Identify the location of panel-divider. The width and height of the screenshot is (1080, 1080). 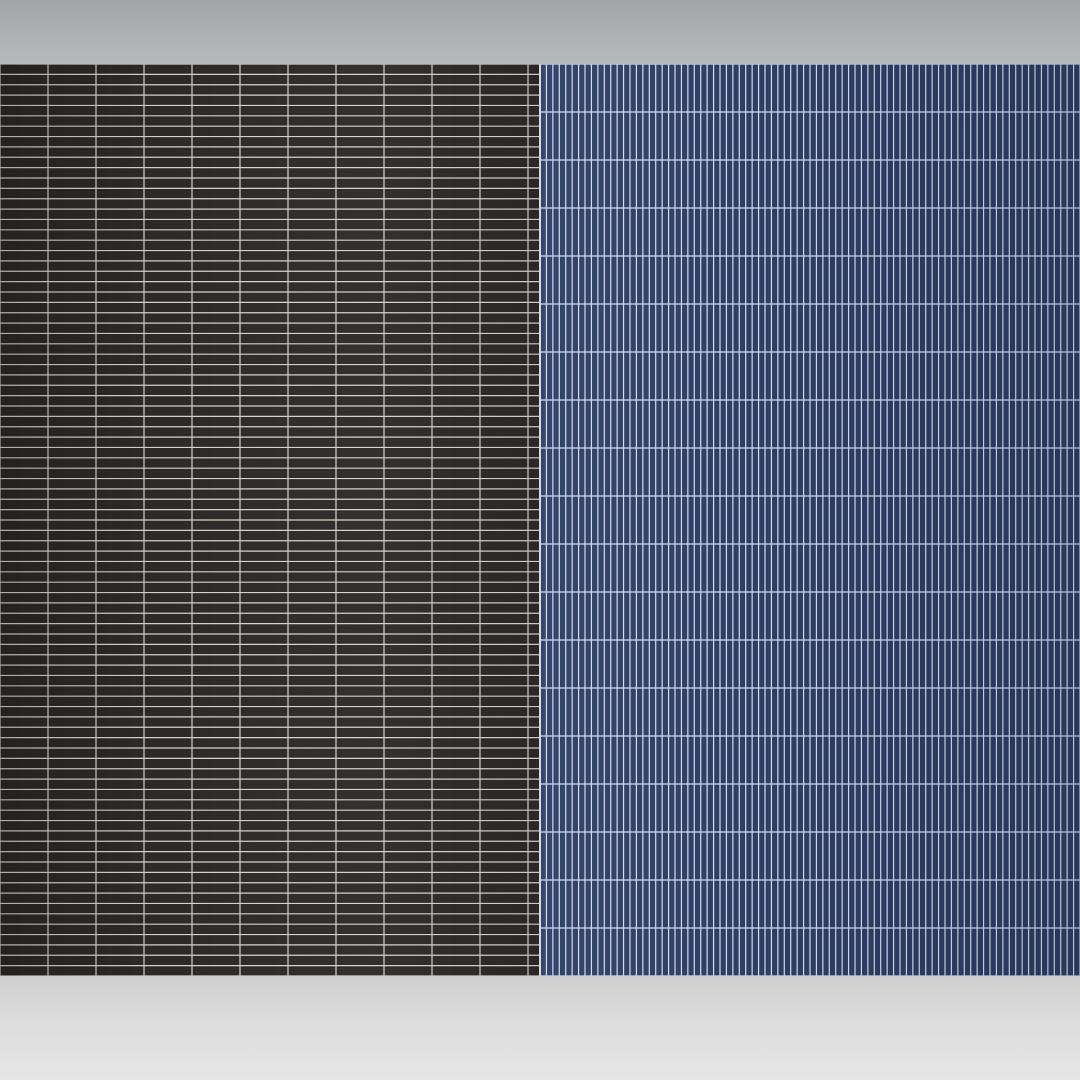
(540, 520).